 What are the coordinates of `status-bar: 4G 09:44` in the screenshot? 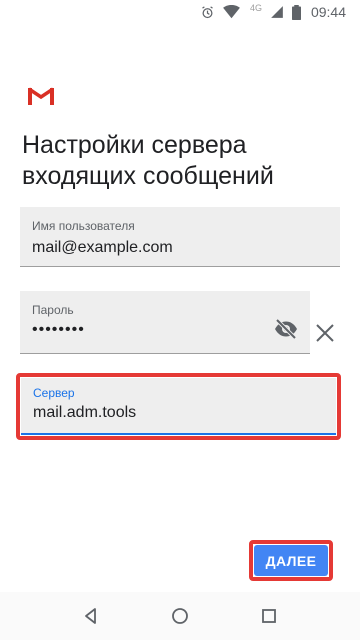 It's located at (180, 12).